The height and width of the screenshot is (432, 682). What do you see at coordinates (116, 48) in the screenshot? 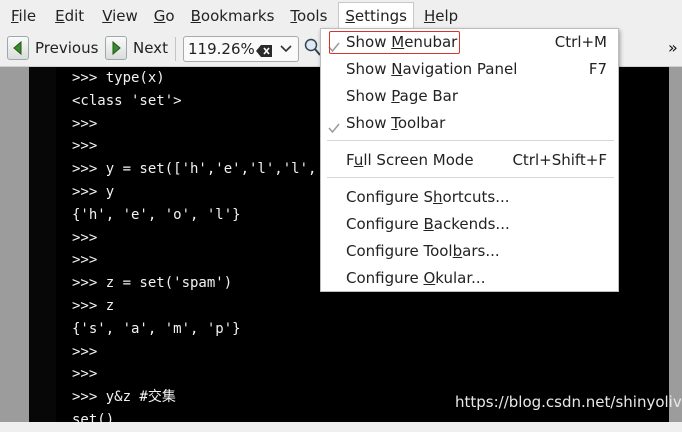
I see `next-page-icon` at bounding box center [116, 48].